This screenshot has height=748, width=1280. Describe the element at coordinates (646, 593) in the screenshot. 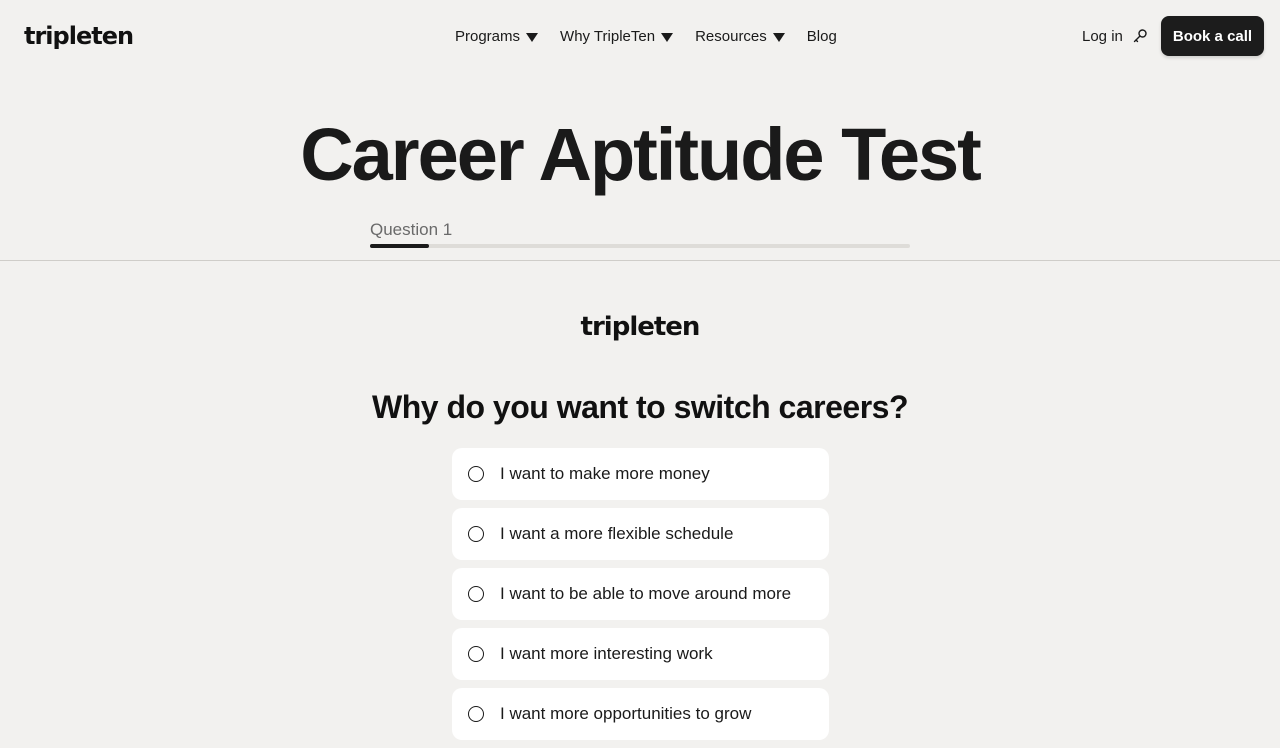

I see `option-label: I want to be able to move around more` at that location.